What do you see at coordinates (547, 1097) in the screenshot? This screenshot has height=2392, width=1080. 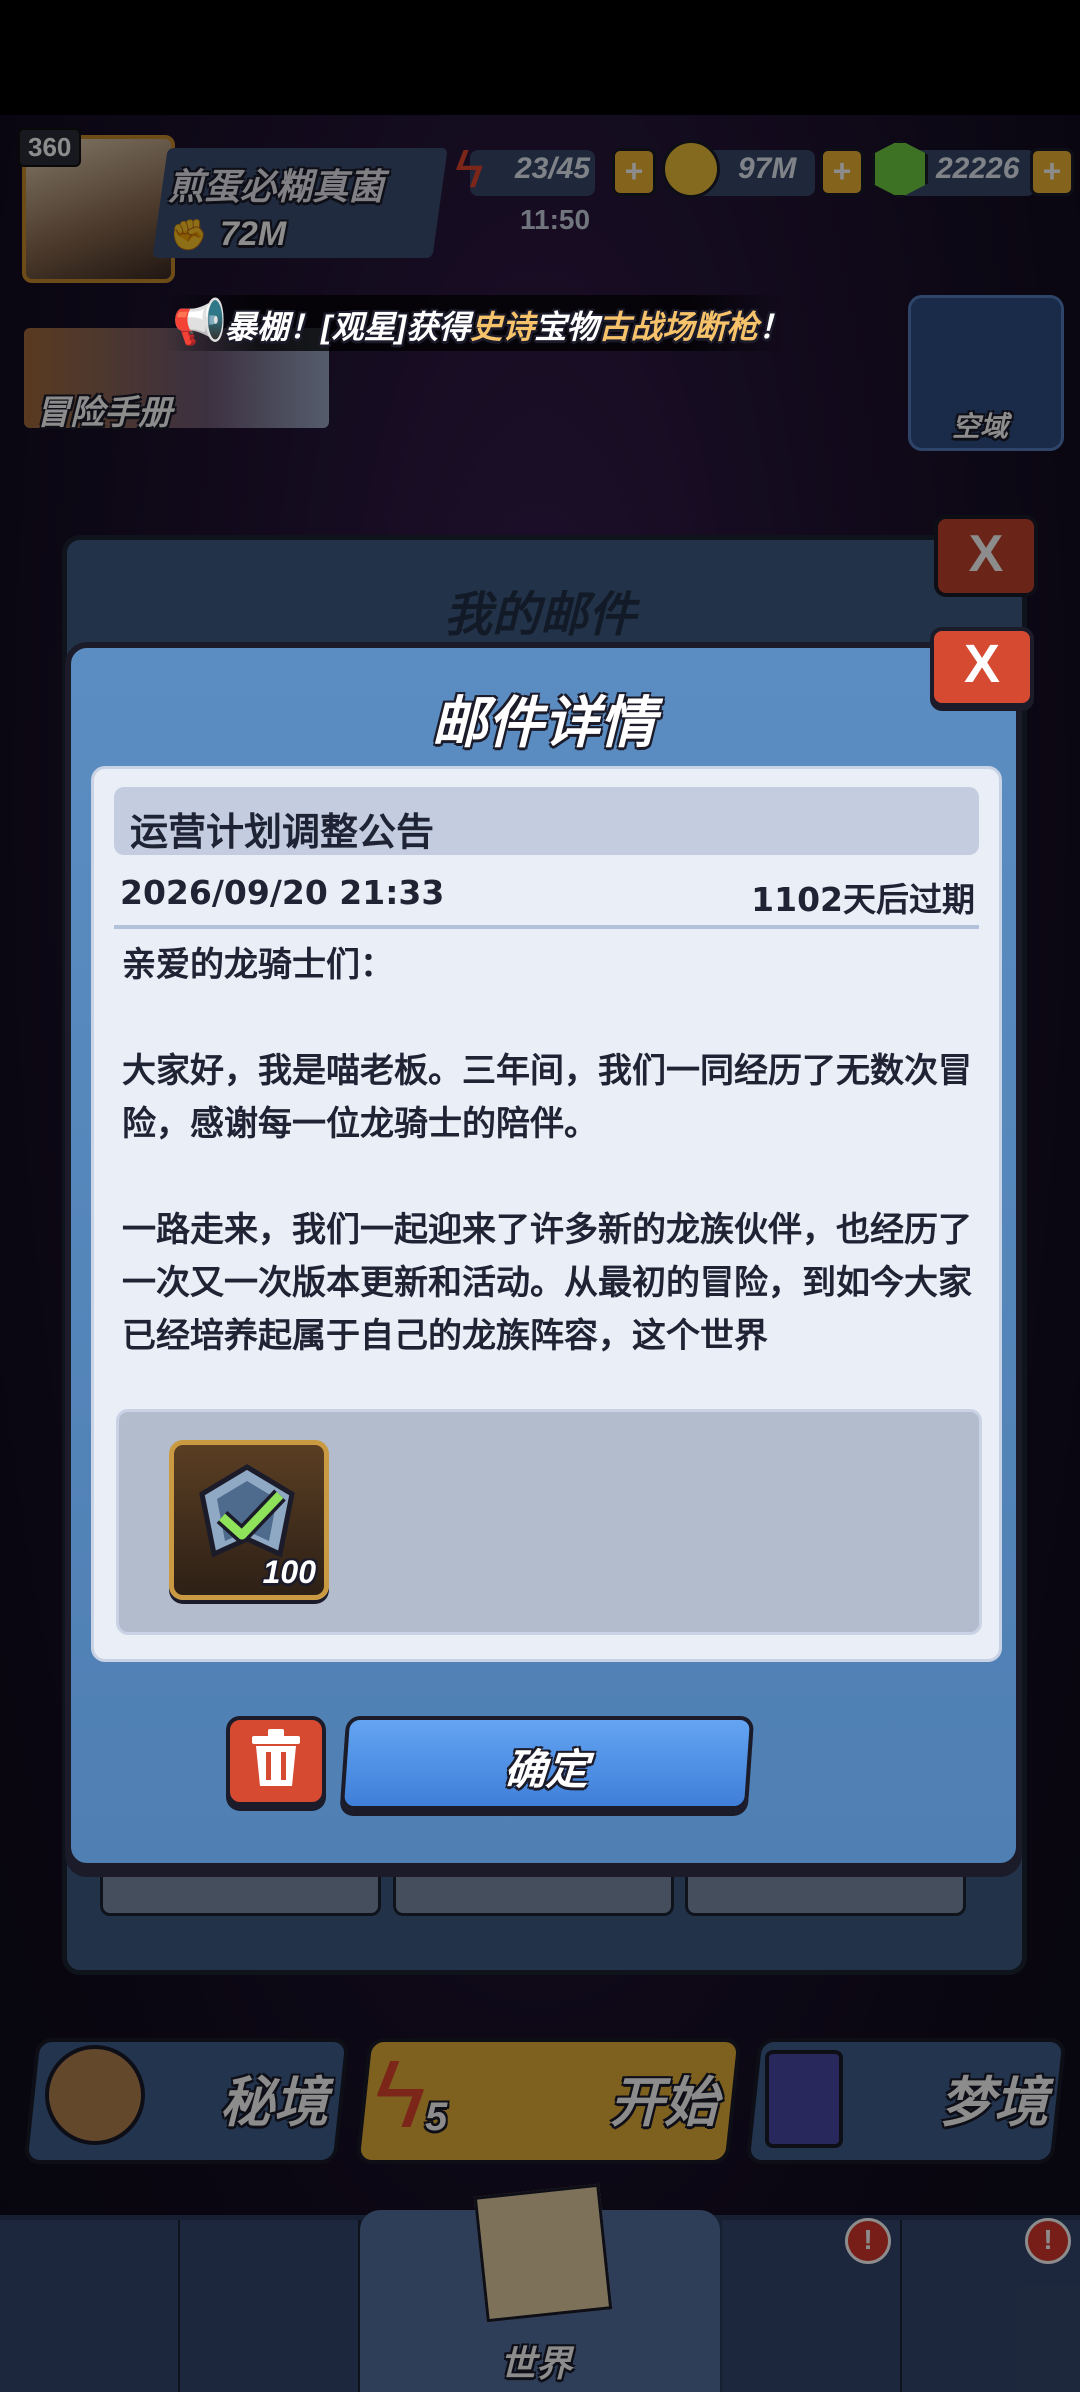 I see `mail-paragraph: 大家好，我是喵老板。三年间，我们一同经历了无数次冒险，感谢每一位龙骑士的陪伴。` at bounding box center [547, 1097].